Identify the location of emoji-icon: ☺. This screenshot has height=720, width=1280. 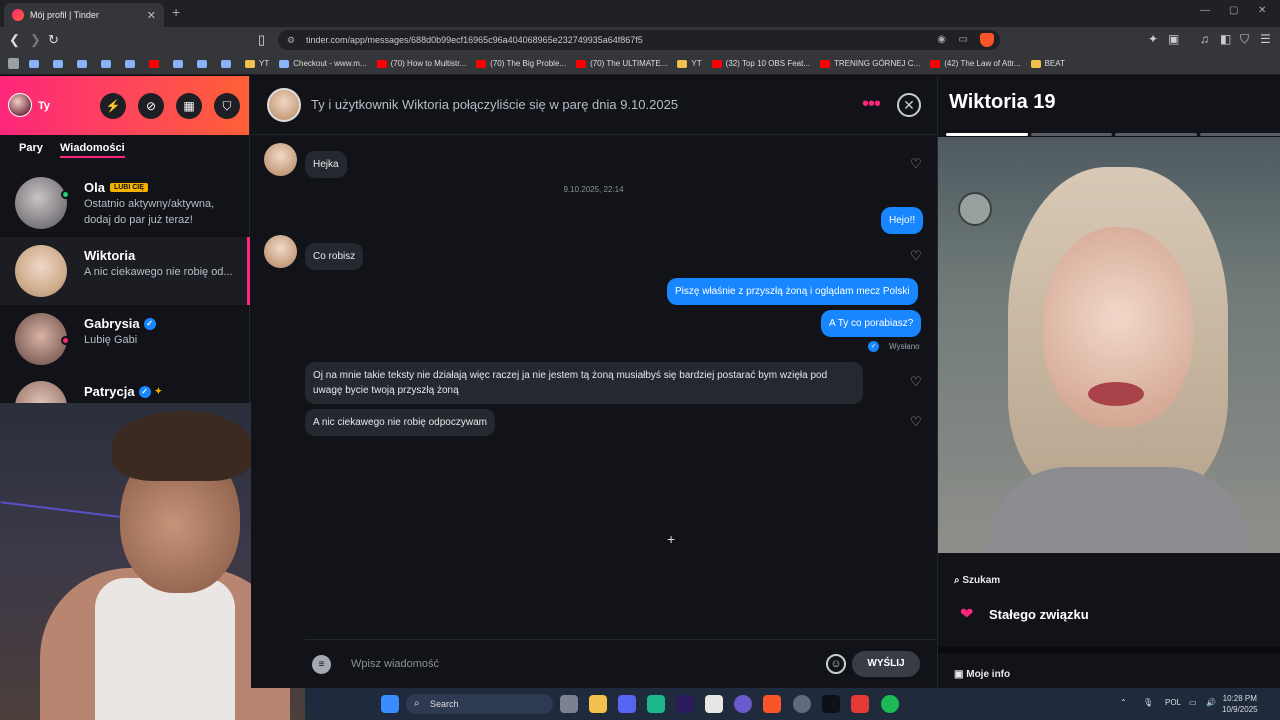
(836, 664).